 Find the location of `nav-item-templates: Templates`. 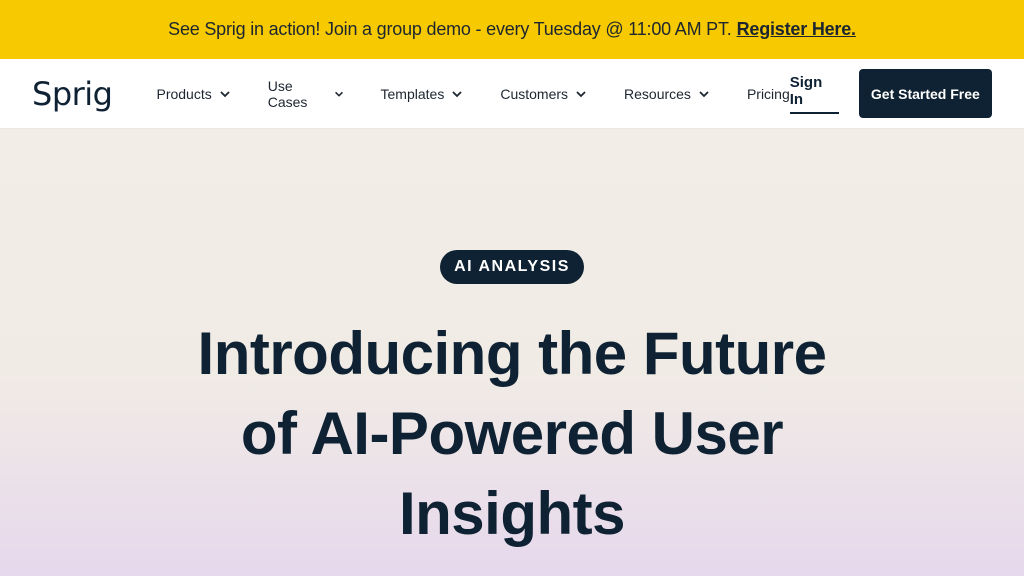

nav-item-templates: Templates is located at coordinates (423, 94).